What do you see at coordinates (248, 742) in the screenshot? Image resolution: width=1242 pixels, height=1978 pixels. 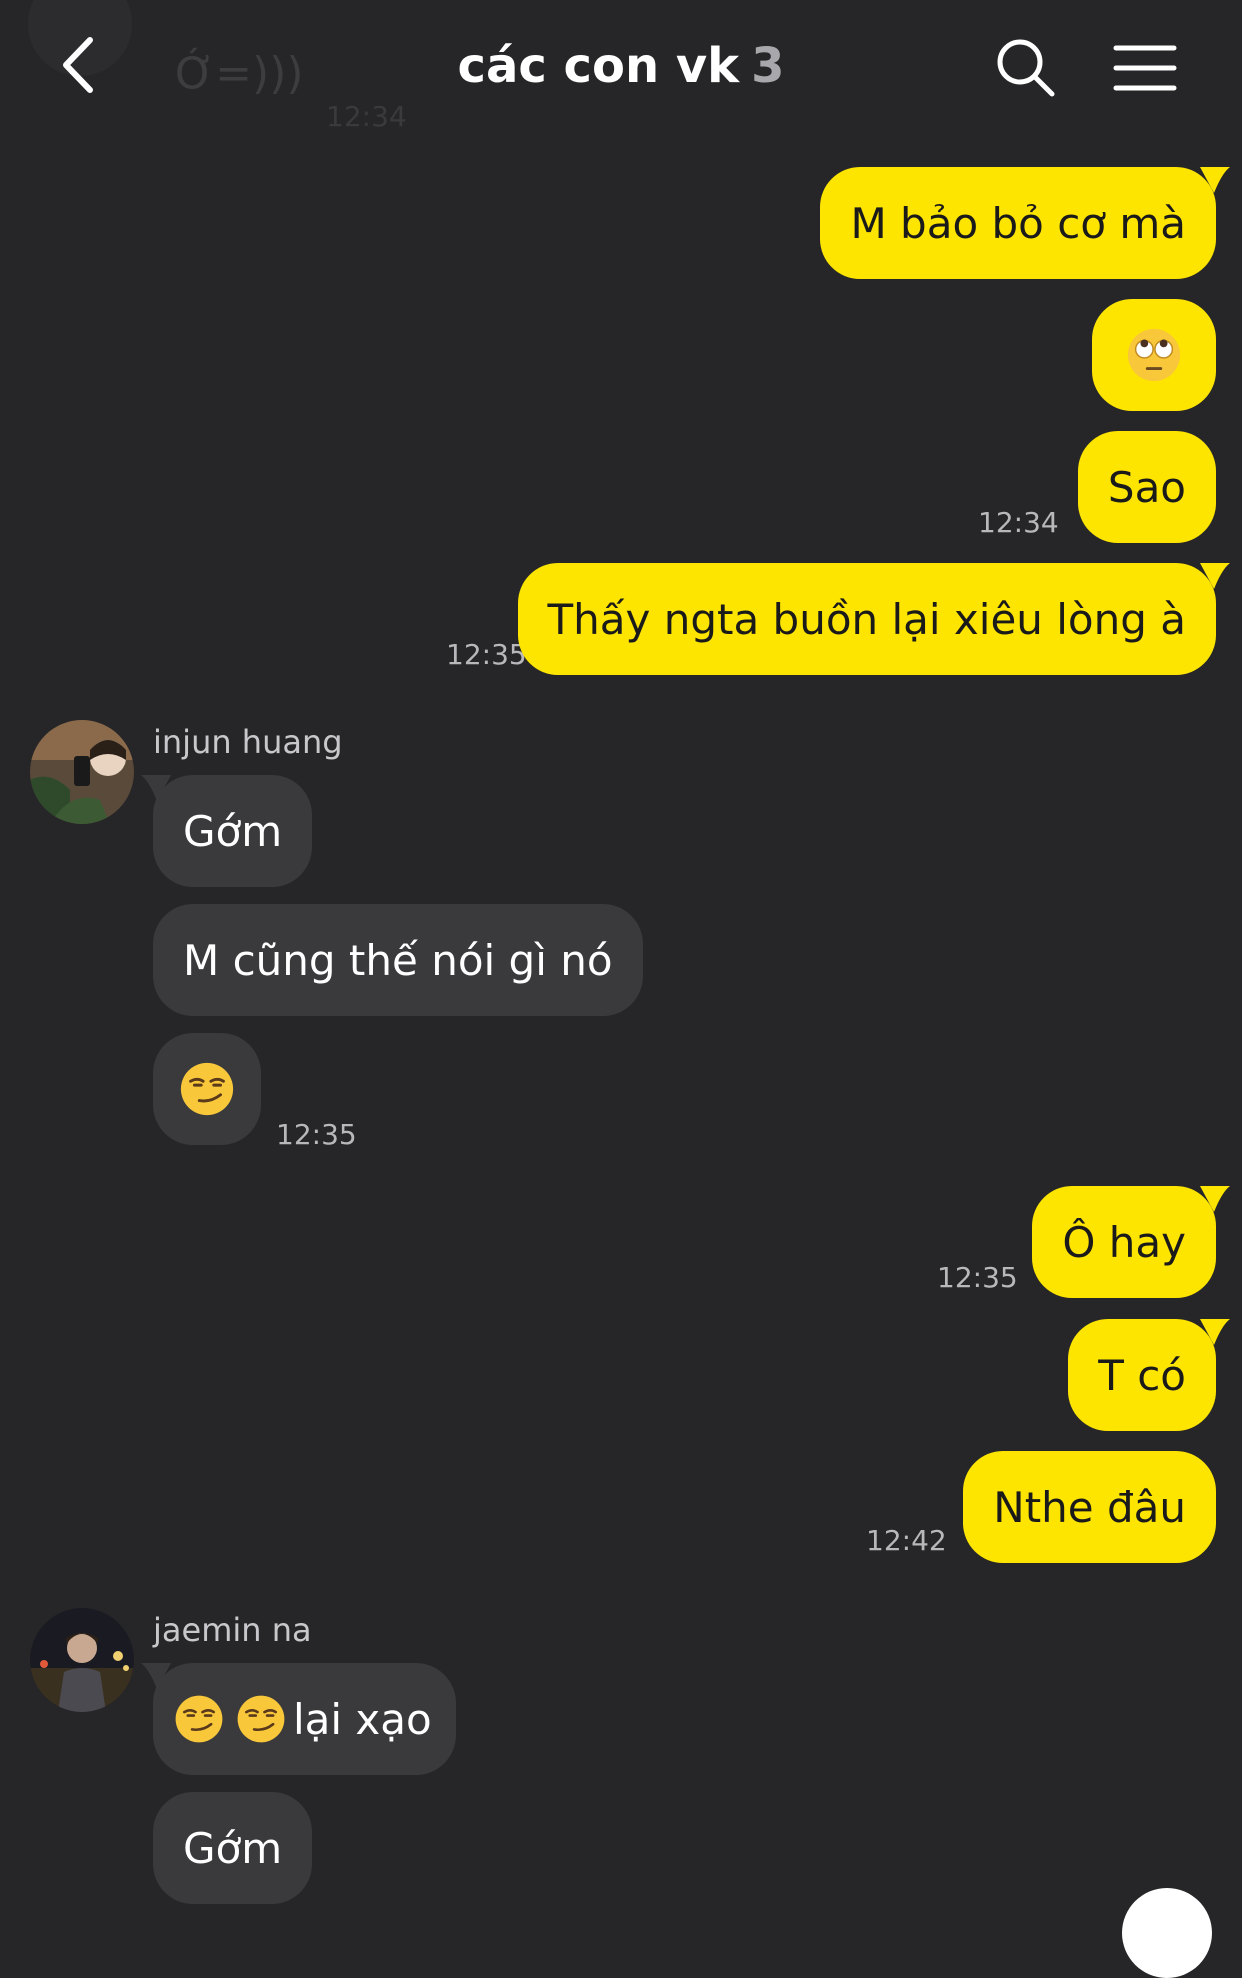 I see `sender-name: injun huang` at bounding box center [248, 742].